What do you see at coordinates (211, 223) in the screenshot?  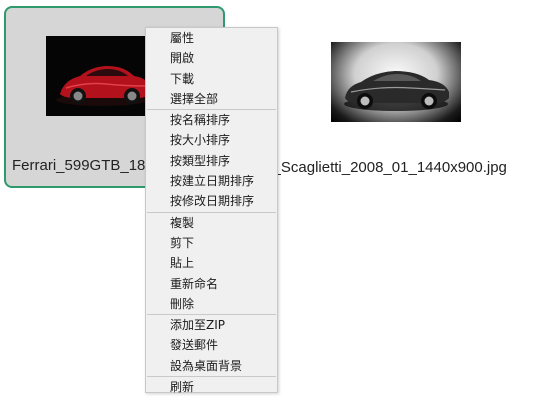 I see `menu-item-copy: 複製` at bounding box center [211, 223].